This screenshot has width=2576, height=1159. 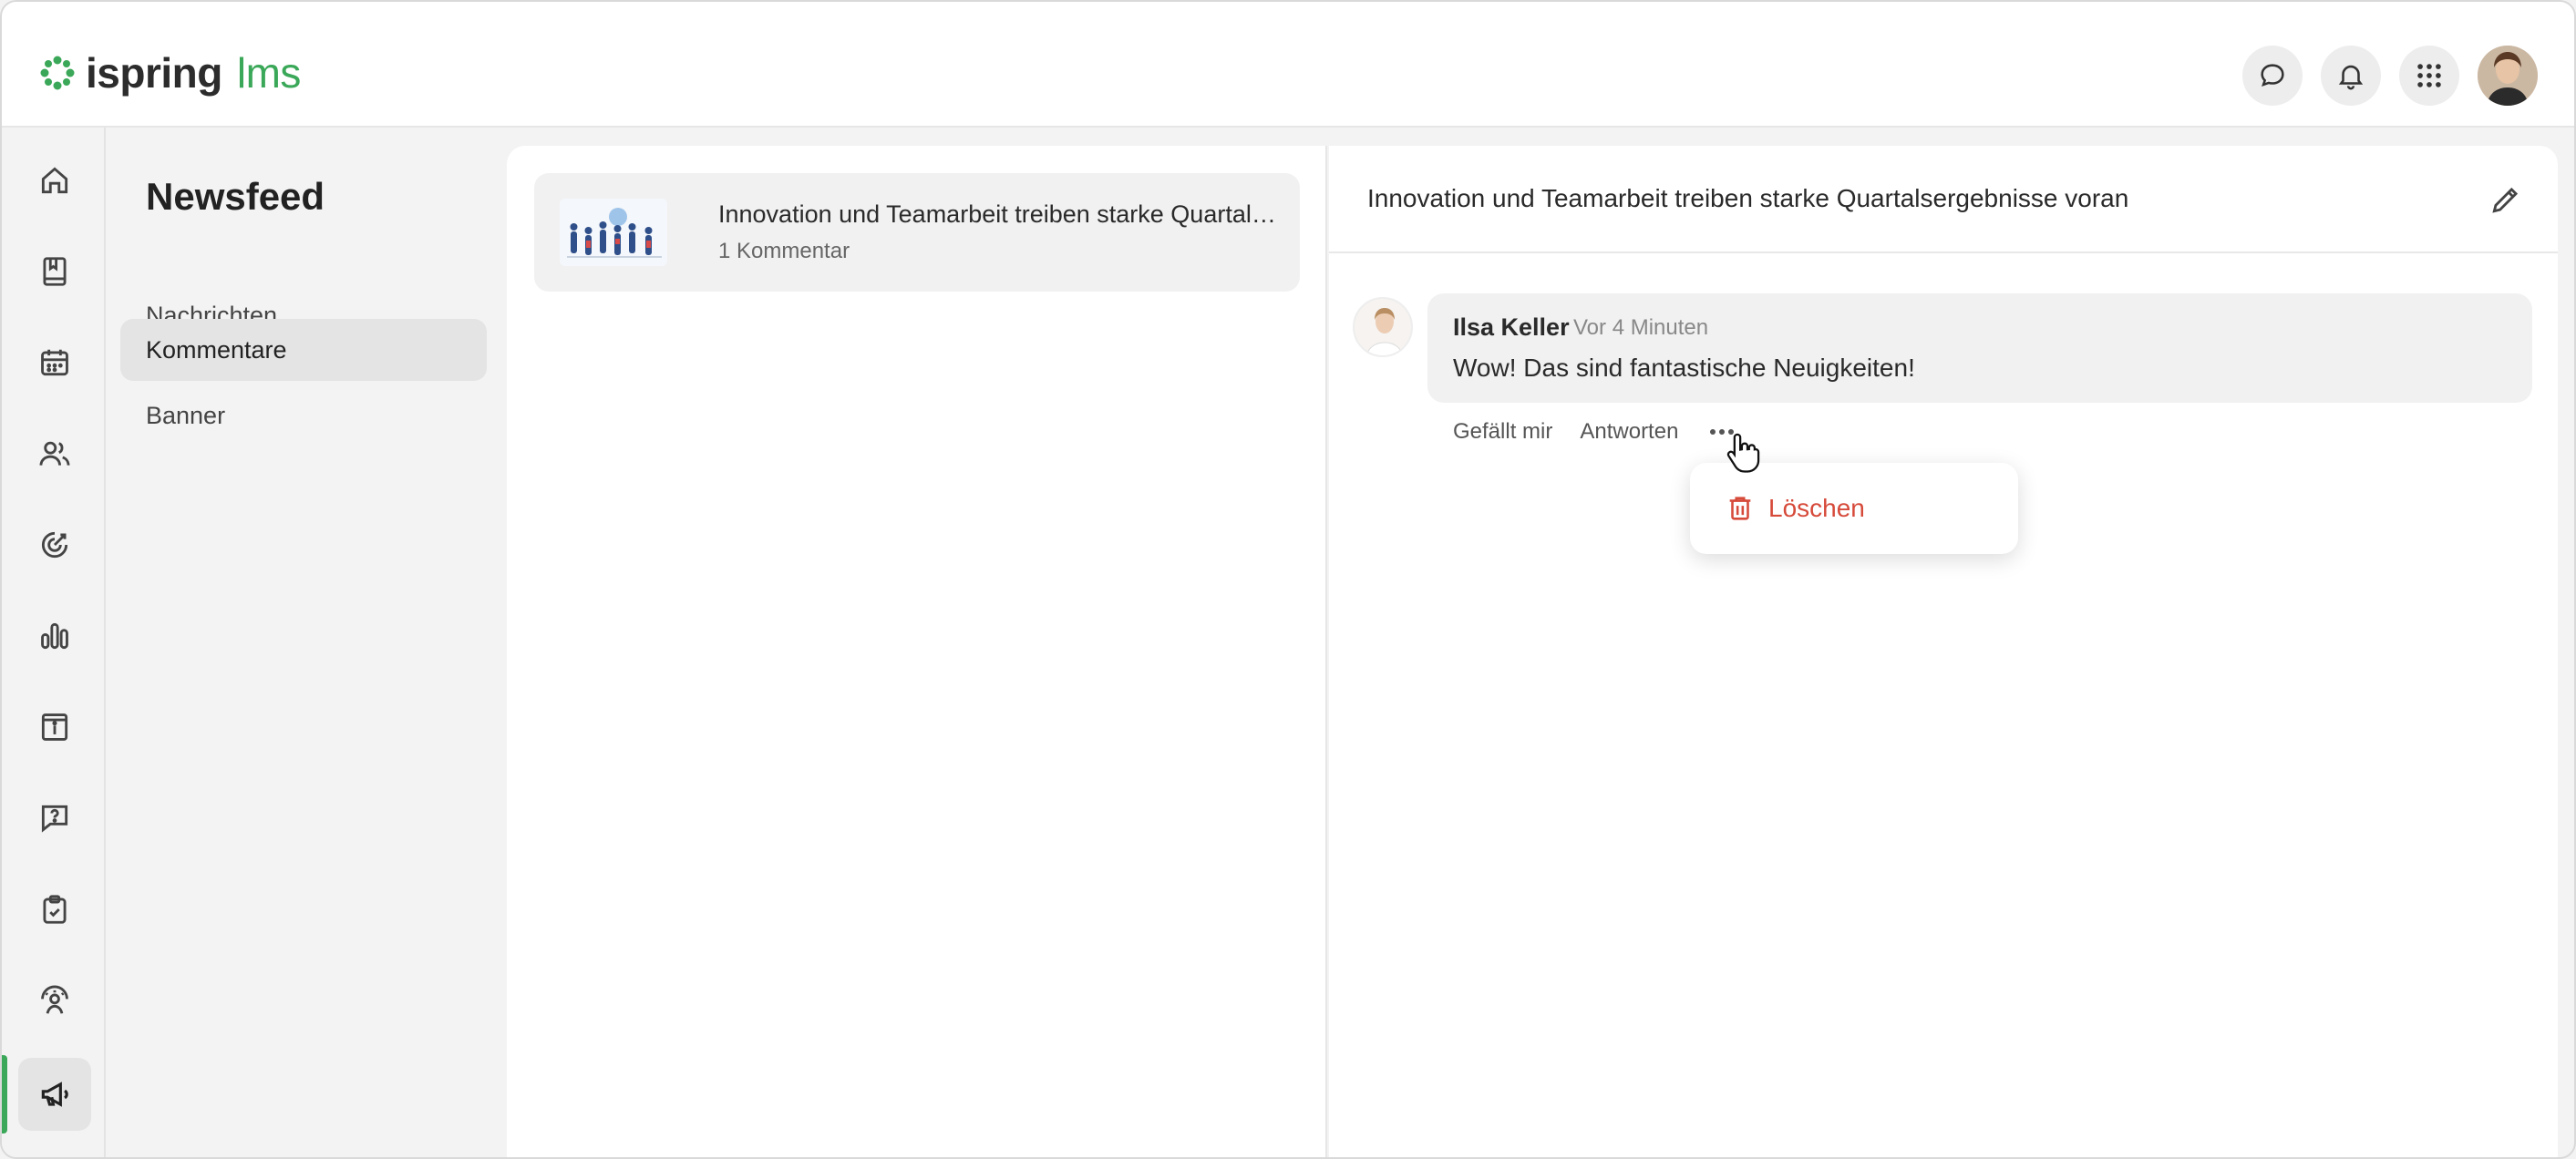 I want to click on user-avatar-image, so click(x=2508, y=76).